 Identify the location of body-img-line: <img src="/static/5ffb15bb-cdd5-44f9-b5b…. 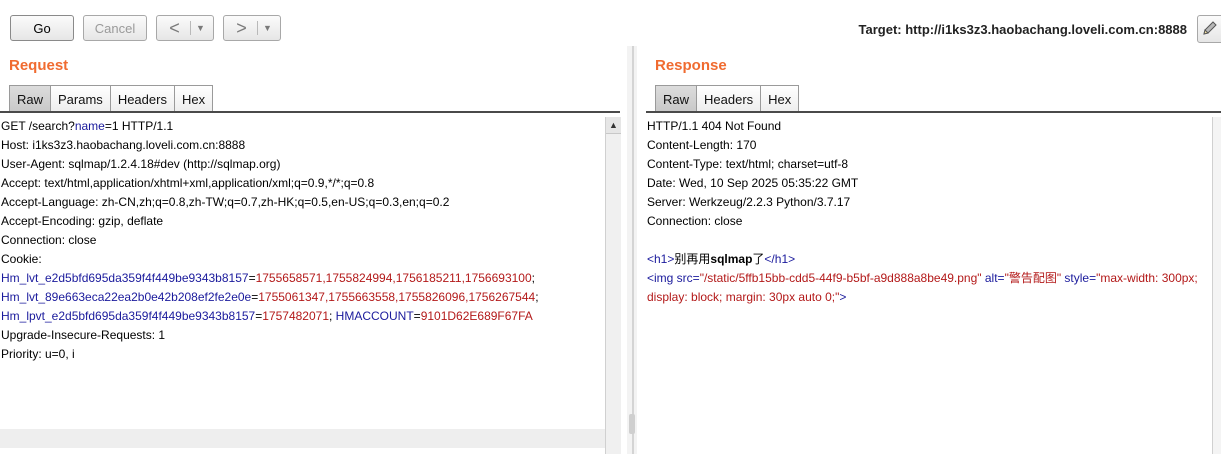
(922, 287).